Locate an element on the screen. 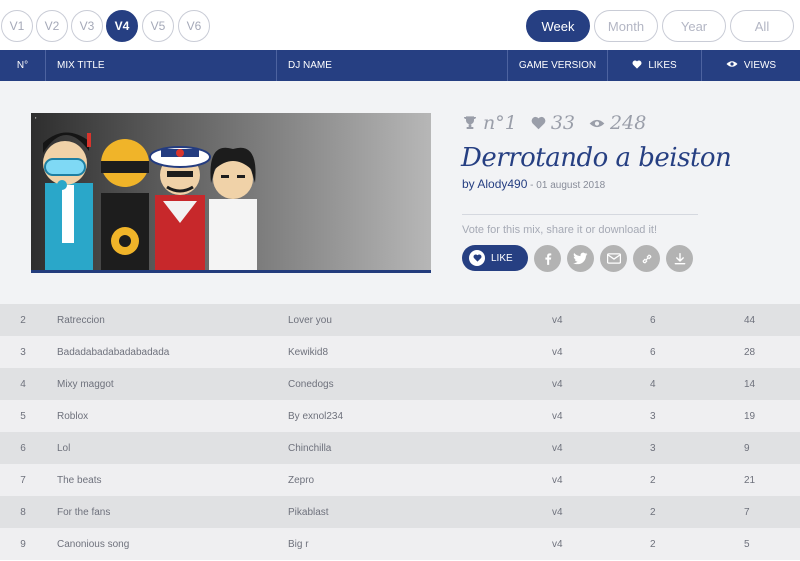  column-header-views: VIEWS is located at coordinates (751, 65).